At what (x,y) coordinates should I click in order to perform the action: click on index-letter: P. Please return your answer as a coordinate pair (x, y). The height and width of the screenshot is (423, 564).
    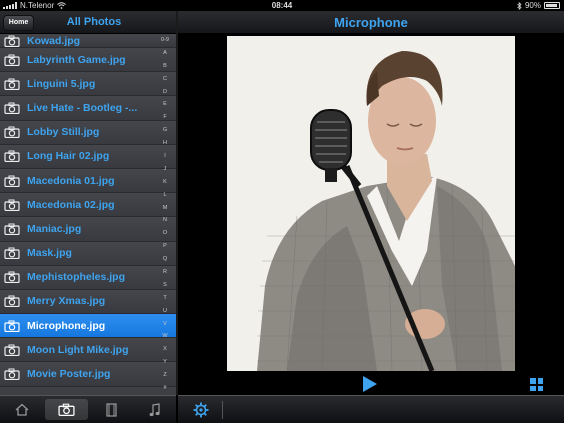
    Looking at the image, I should click on (165, 246).